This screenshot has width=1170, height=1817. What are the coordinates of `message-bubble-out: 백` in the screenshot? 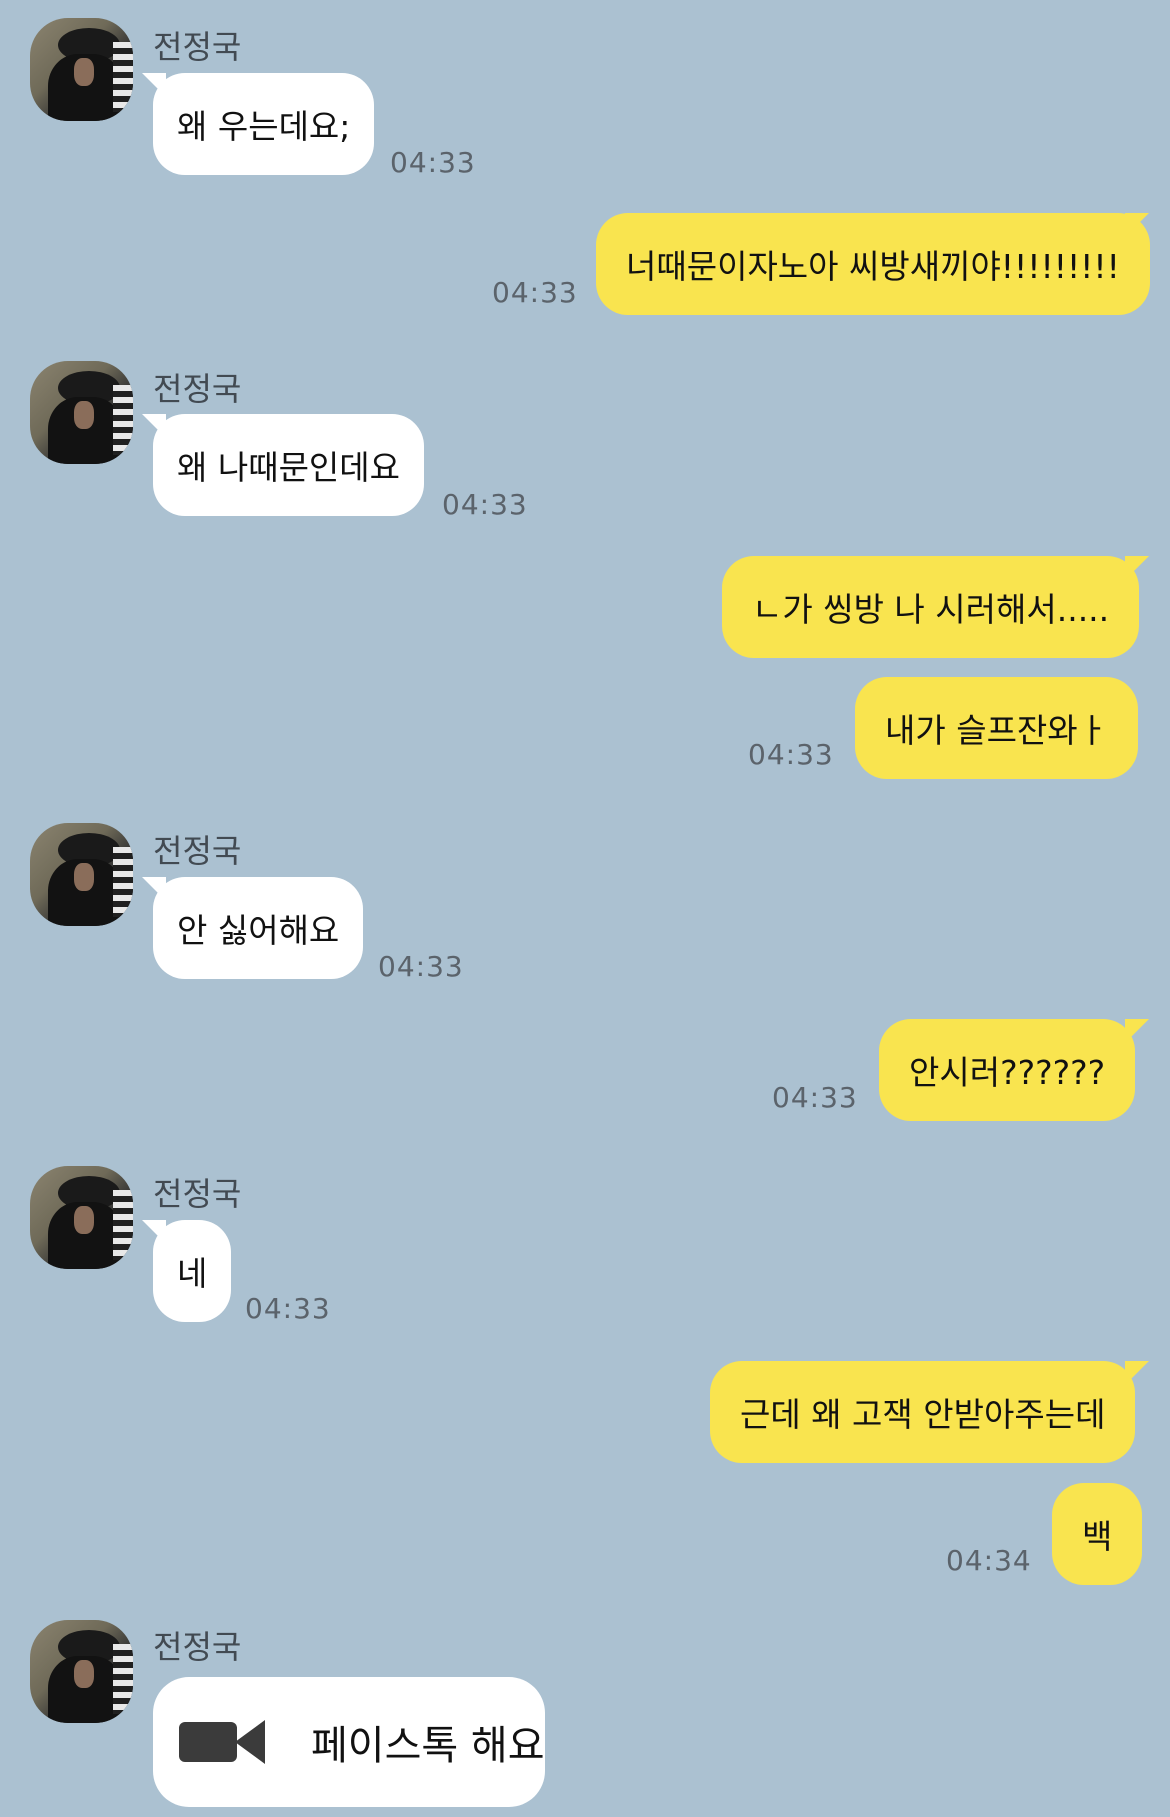 It's located at (1097, 1534).